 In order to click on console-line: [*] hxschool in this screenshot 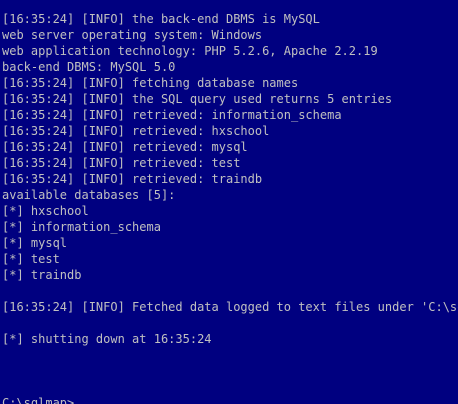, I will do `click(45, 211)`.